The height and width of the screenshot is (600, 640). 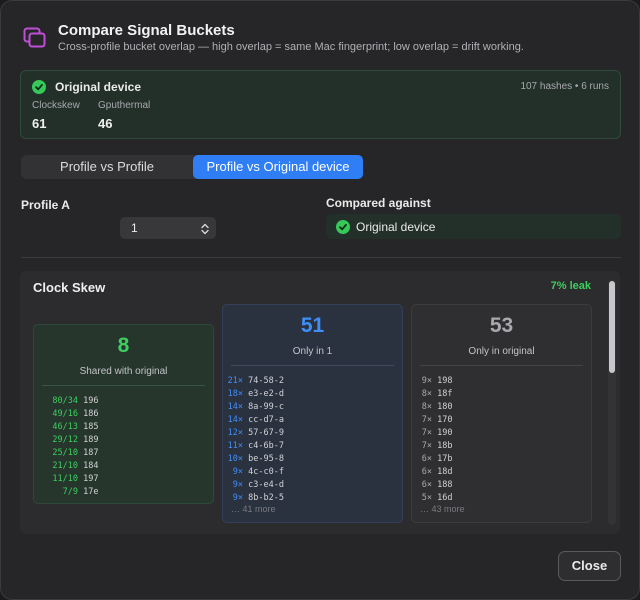 What do you see at coordinates (570, 286) in the screenshot?
I see `leak-badge: 7% leak` at bounding box center [570, 286].